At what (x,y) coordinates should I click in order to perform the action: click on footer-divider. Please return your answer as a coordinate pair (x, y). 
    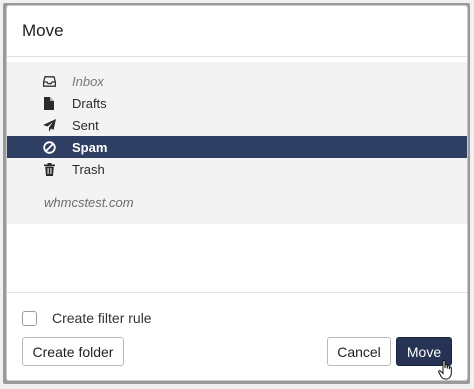
    Looking at the image, I should click on (237, 292).